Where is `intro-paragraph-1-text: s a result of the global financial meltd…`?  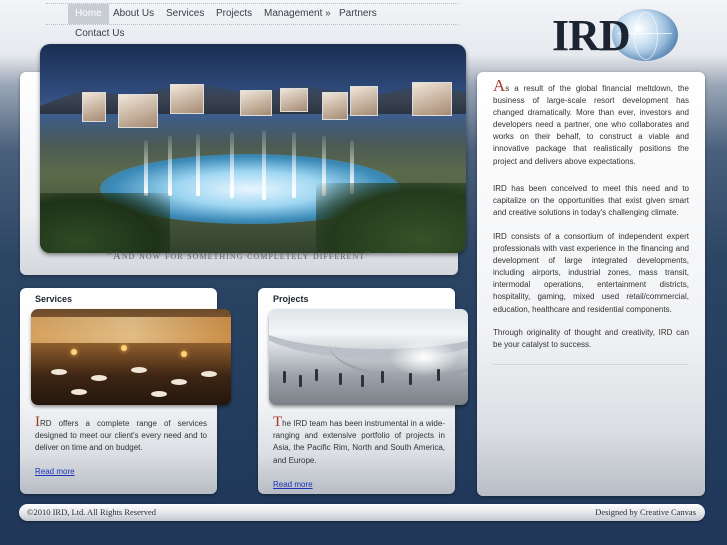
intro-paragraph-1-text: s a result of the global financial meltd… is located at coordinates (591, 125).